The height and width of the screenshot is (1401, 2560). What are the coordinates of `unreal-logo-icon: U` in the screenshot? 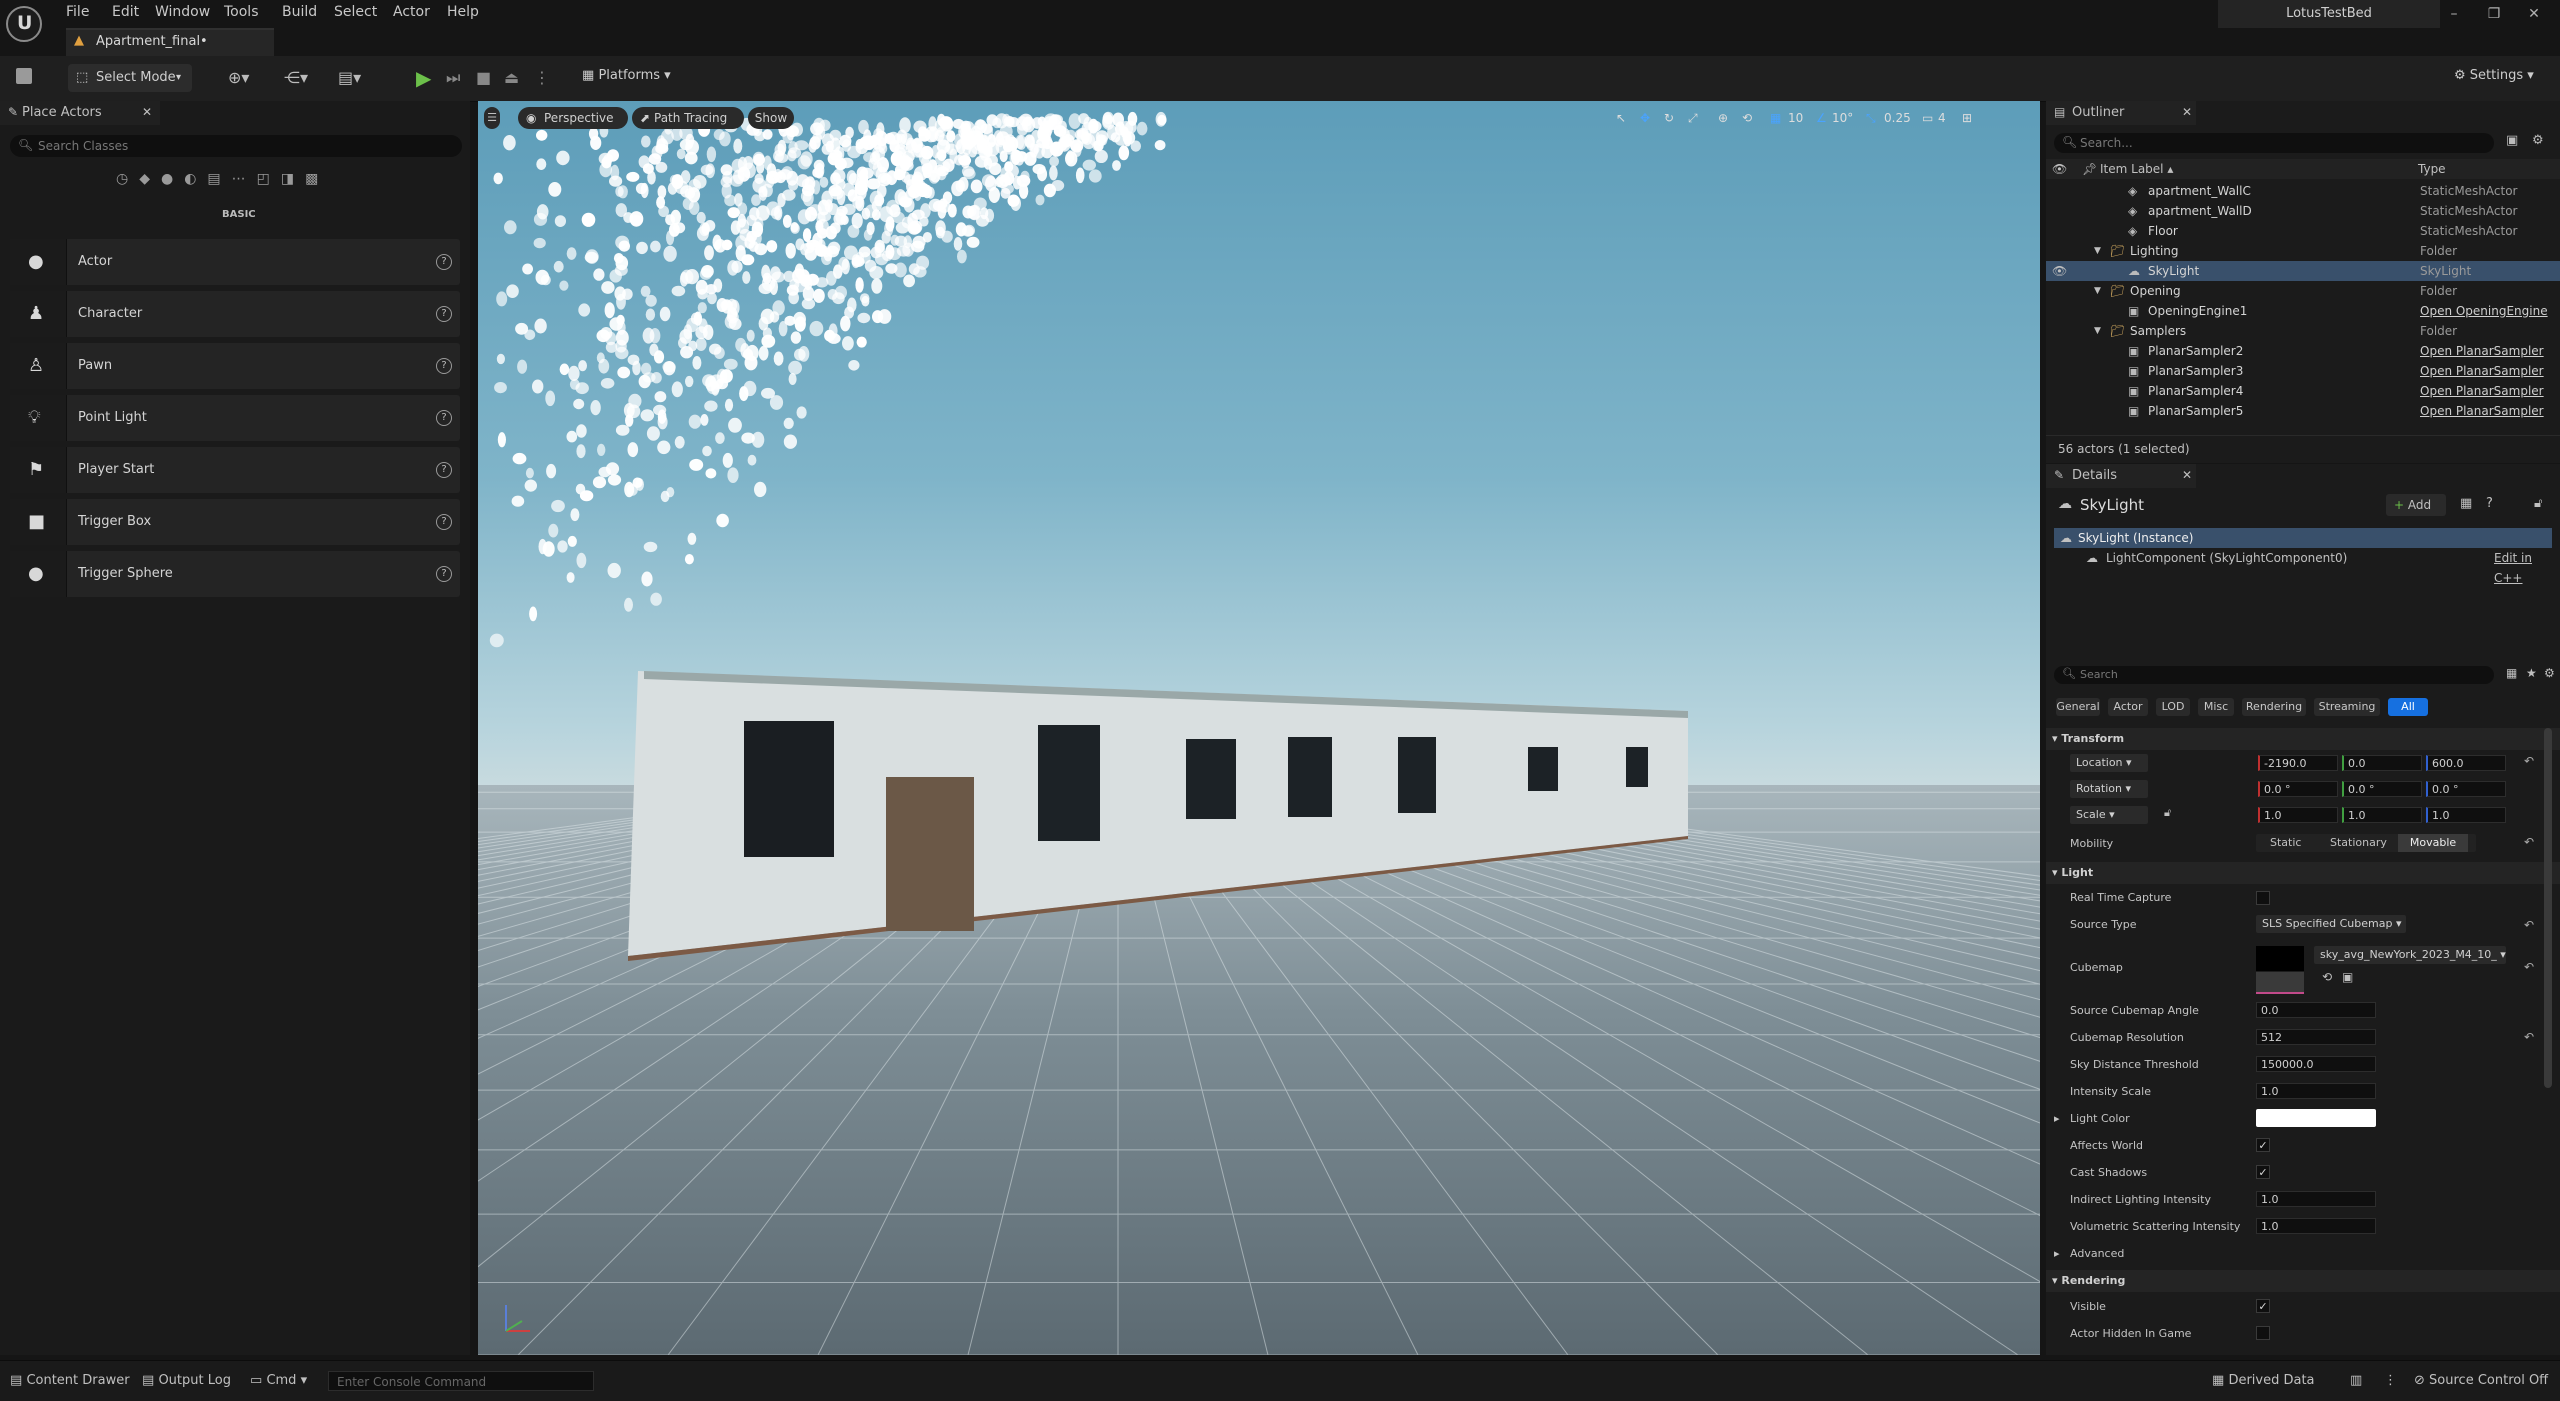 It's located at (24, 24).